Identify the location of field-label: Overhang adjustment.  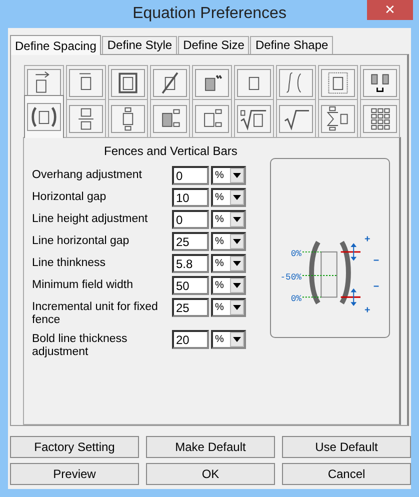
(87, 175).